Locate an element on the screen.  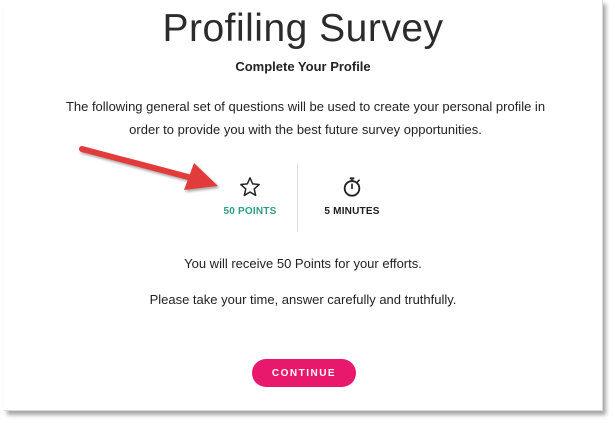
page-subtitle: Complete Your Profile is located at coordinates (303, 66).